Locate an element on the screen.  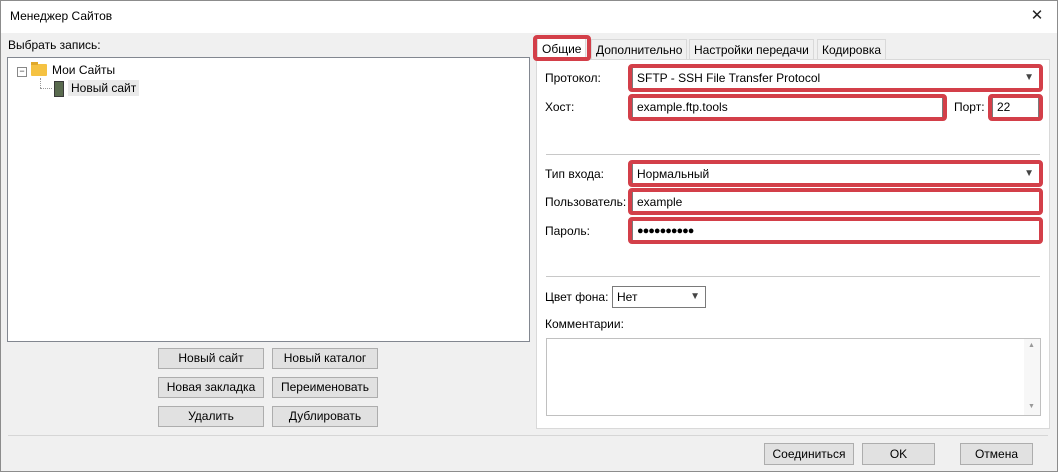
host-input: example.ftp.tools is located at coordinates (787, 107).